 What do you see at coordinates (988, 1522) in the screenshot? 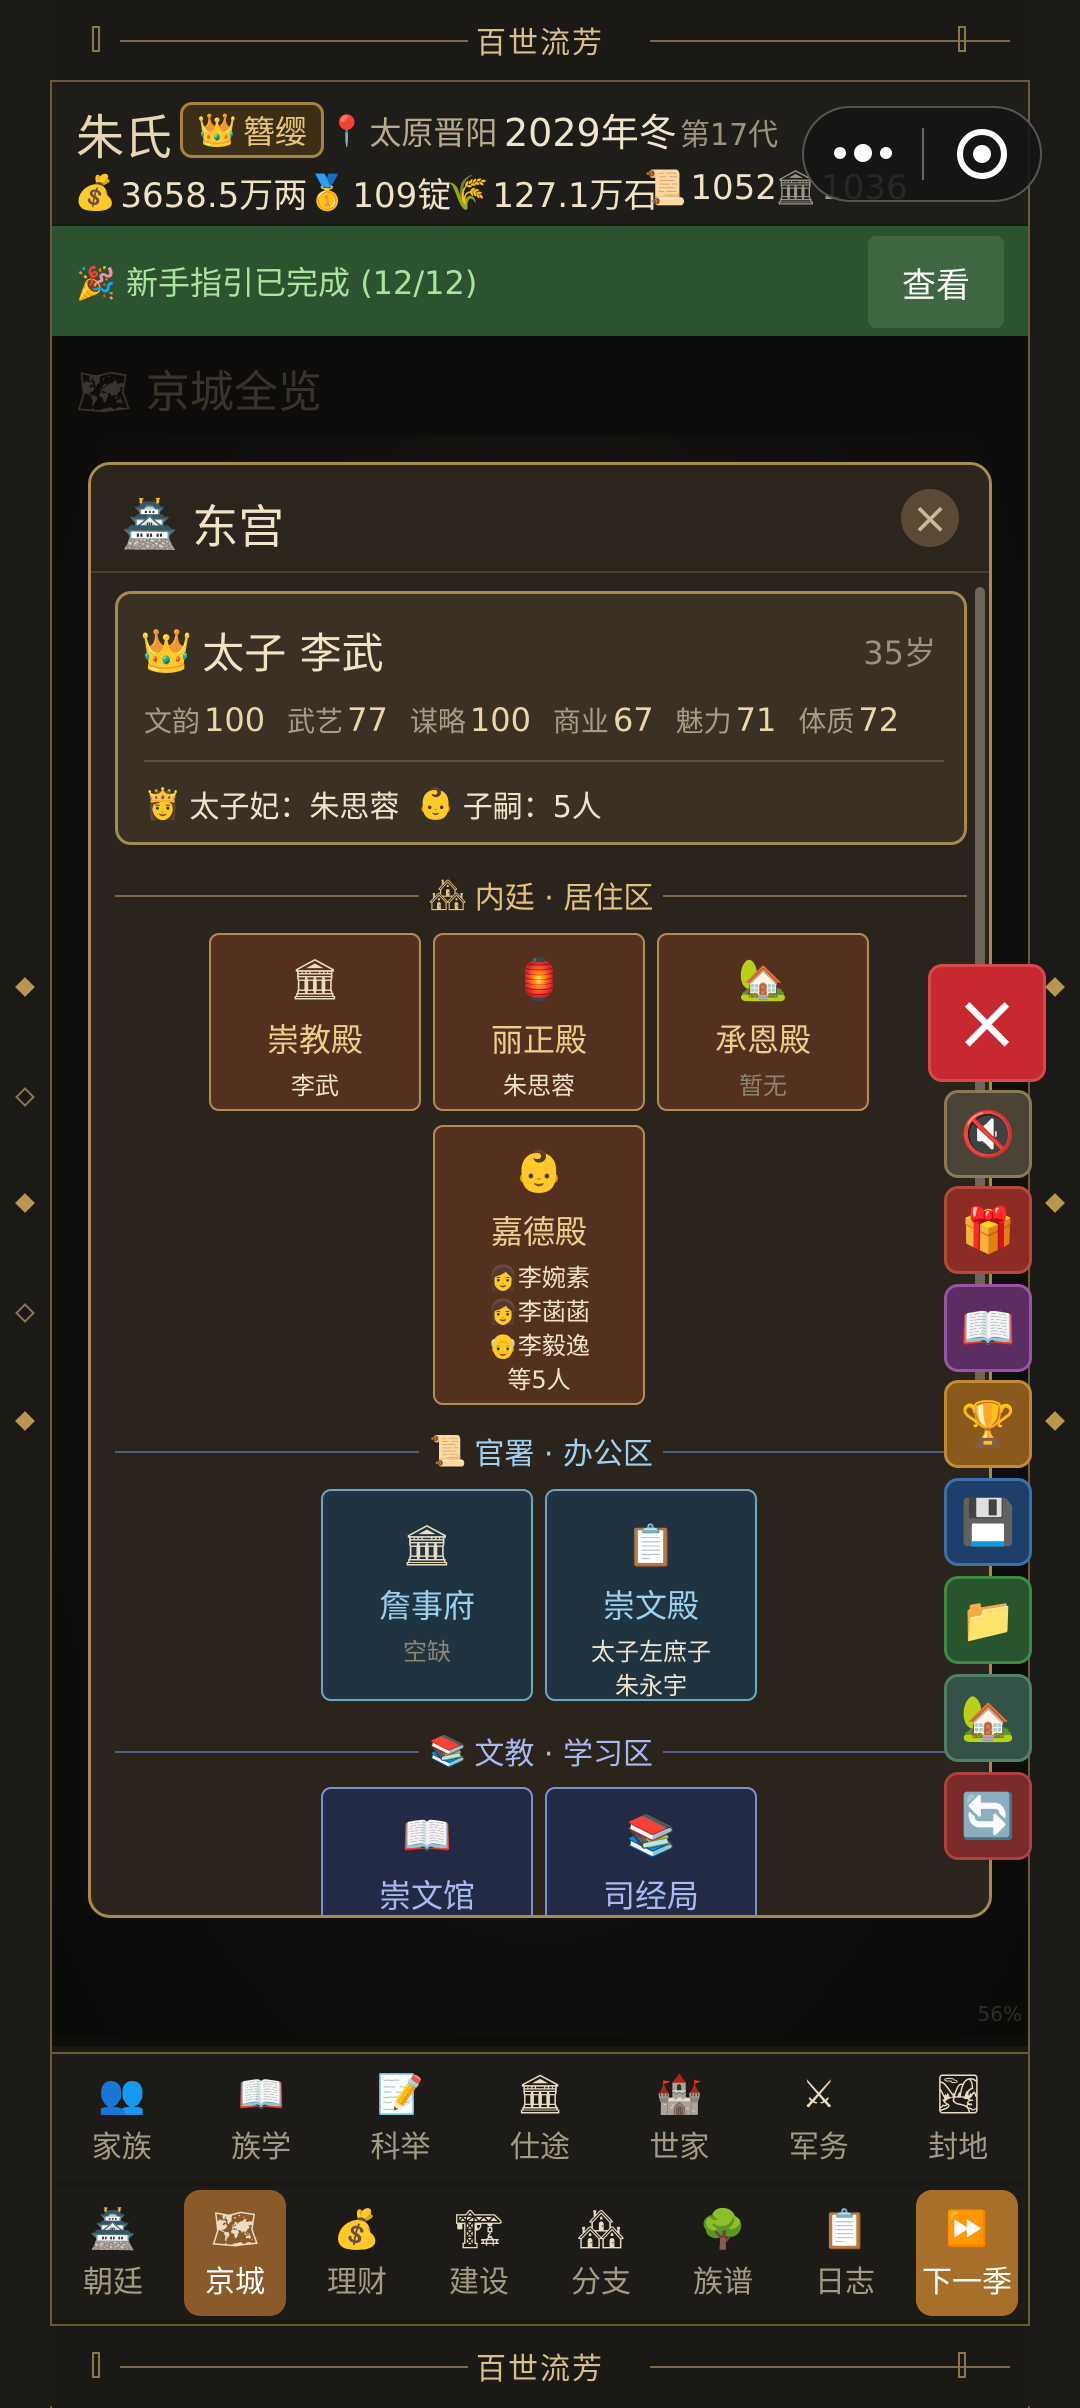
I see `save-icon: 💾` at bounding box center [988, 1522].